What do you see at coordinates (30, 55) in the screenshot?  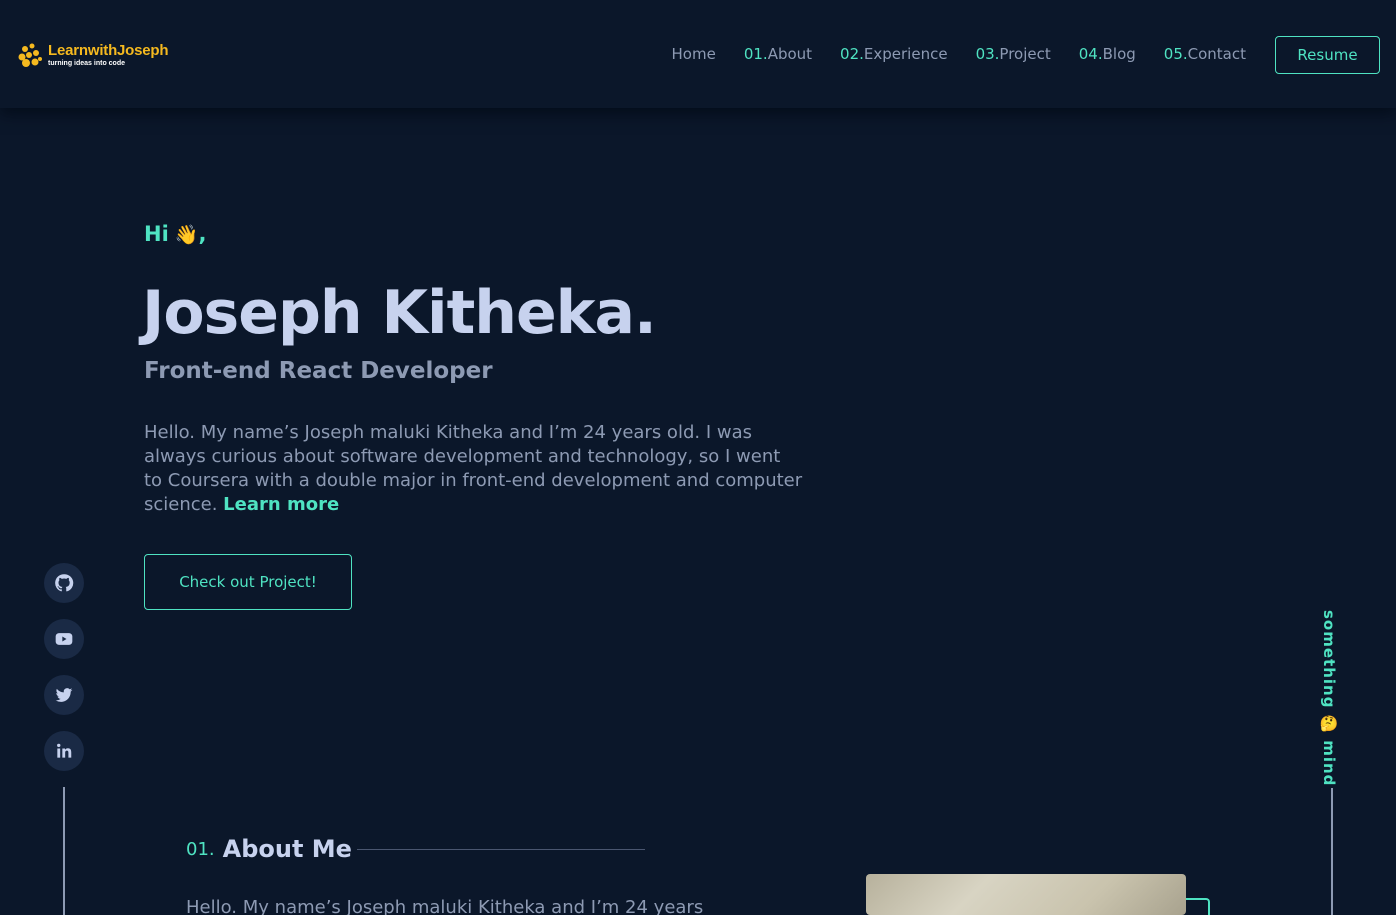 I see `logo-icon` at bounding box center [30, 55].